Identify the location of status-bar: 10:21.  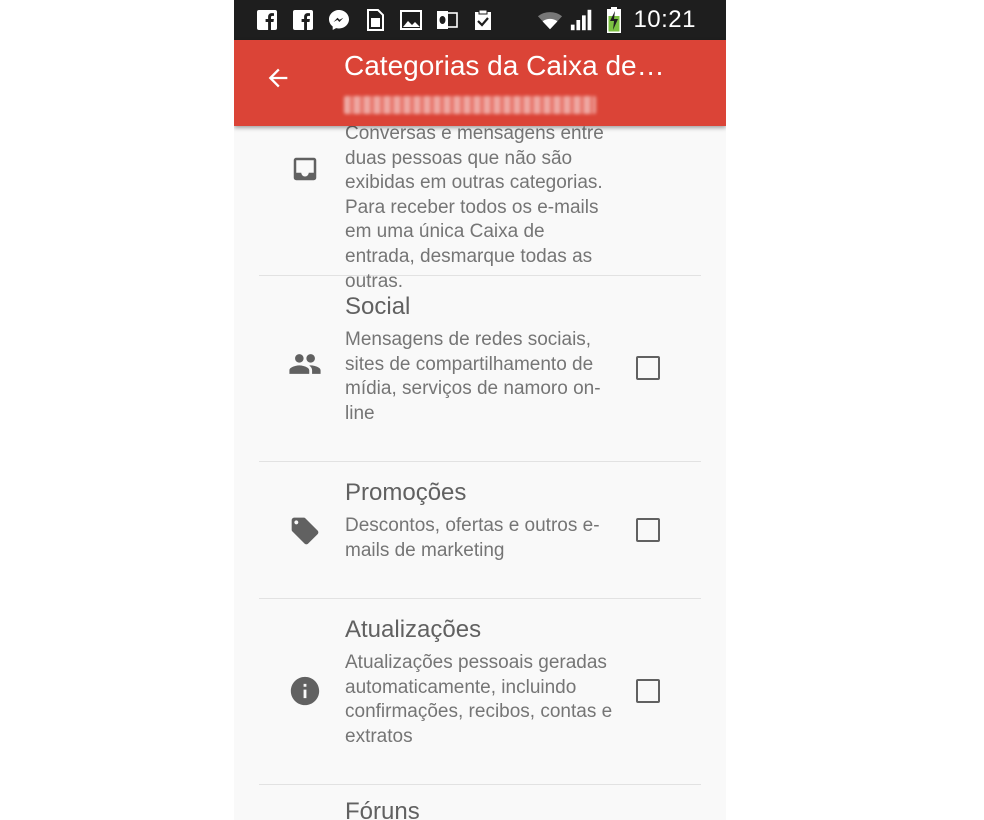
(480, 20).